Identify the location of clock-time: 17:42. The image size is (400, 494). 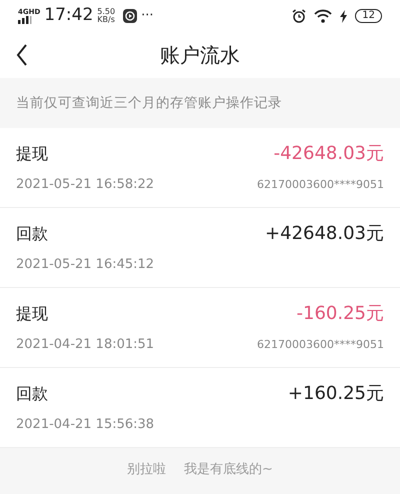
(69, 16).